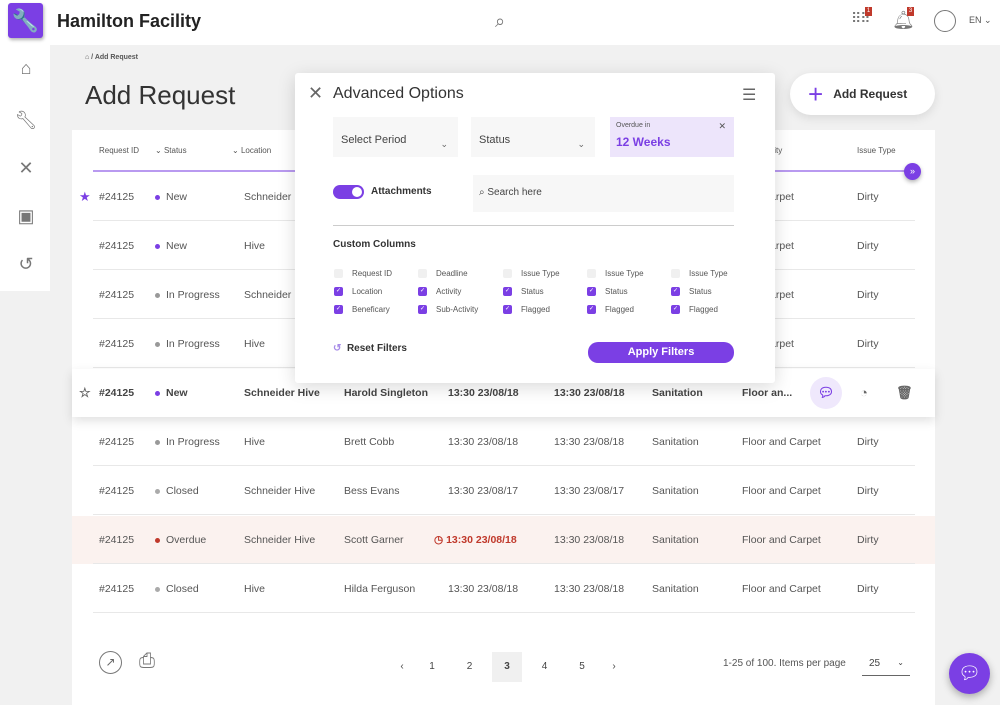 Image resolution: width=1000 pixels, height=705 pixels. Describe the element at coordinates (398, 93) in the screenshot. I see `modal-title: Advanced Options` at that location.